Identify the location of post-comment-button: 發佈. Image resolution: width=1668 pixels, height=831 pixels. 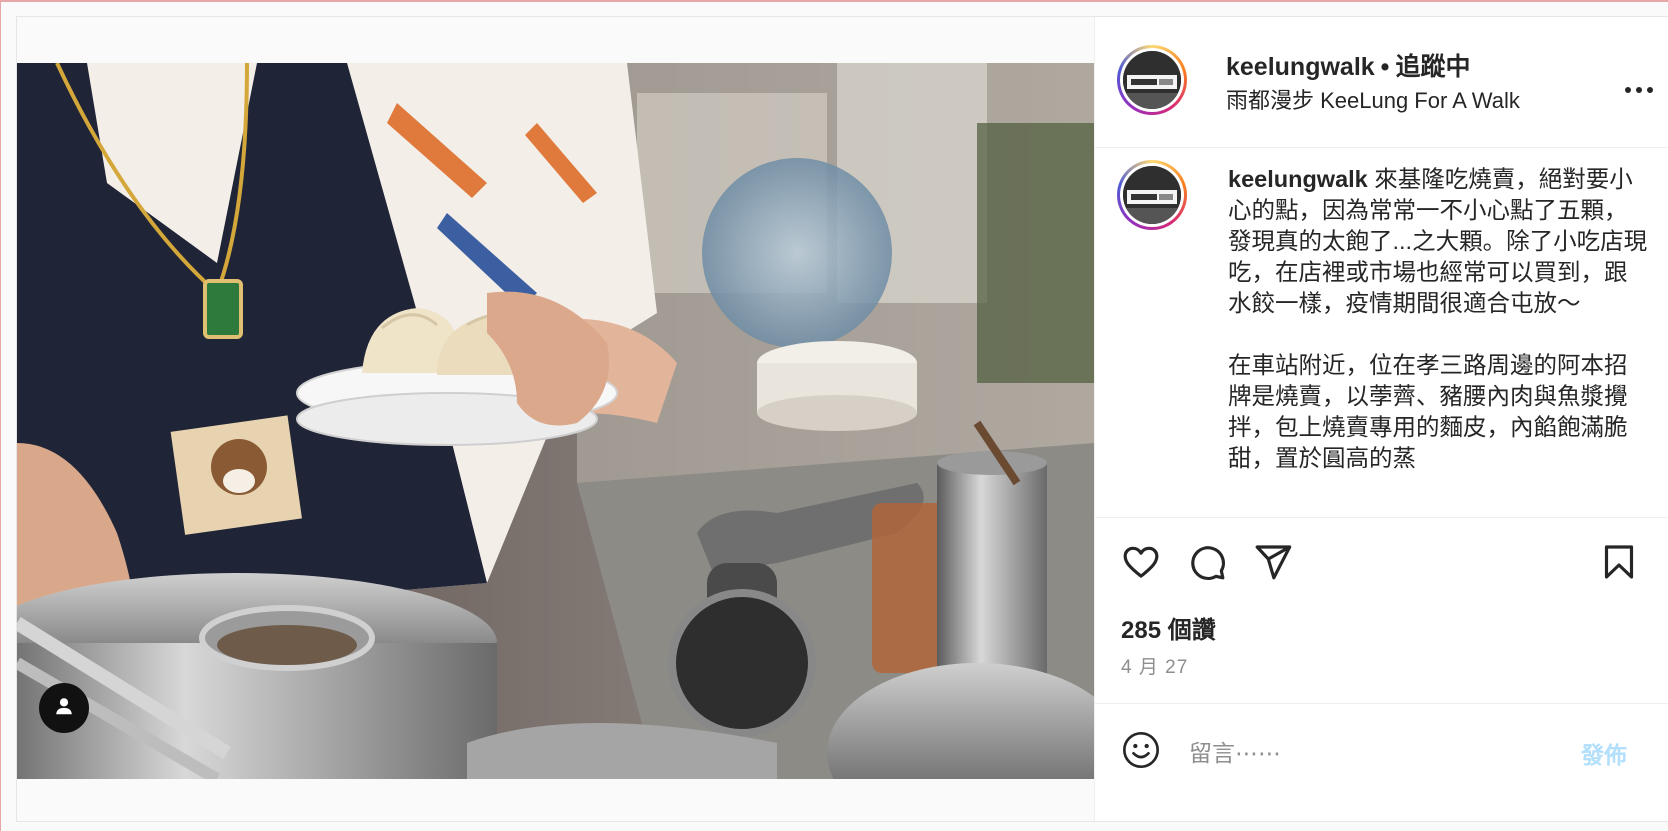
(1604, 753).